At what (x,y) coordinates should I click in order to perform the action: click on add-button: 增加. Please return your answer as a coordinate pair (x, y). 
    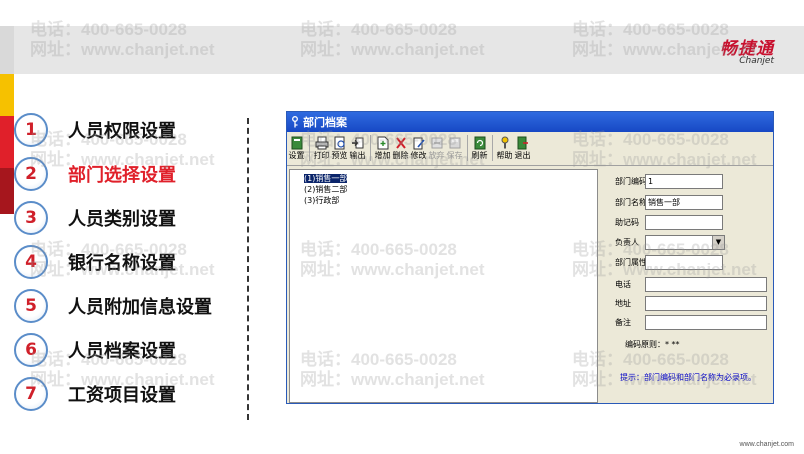
    Looking at the image, I should click on (382, 148).